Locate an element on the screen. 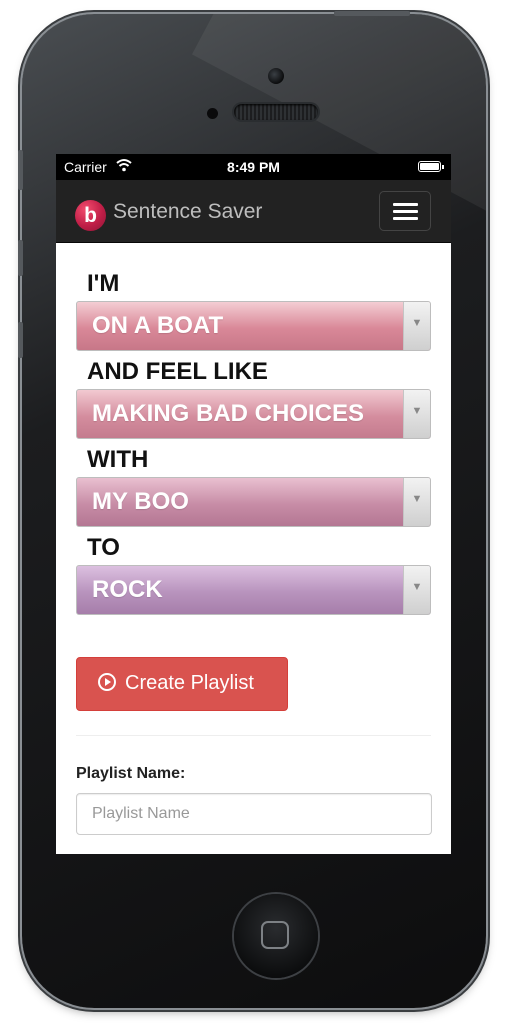 The image size is (508, 1024). sentence-select-2: MAKING BAD CHOICES ▼ is located at coordinates (253, 414).